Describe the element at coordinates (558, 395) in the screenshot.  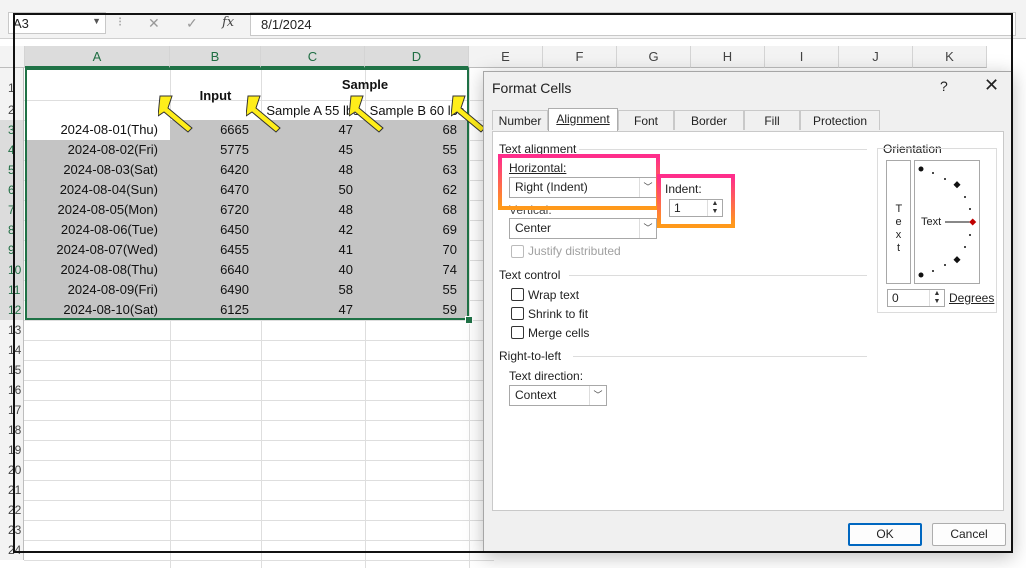
I see `text-direction-select: Context ﹀` at that location.